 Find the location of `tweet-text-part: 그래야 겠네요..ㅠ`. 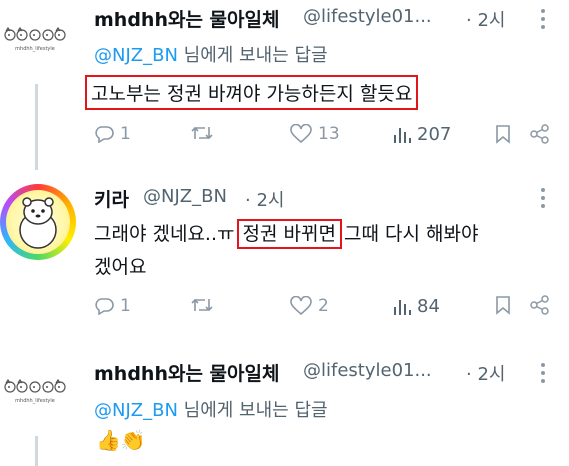

tweet-text-part: 그래야 겠네요..ㅠ is located at coordinates (167, 234).